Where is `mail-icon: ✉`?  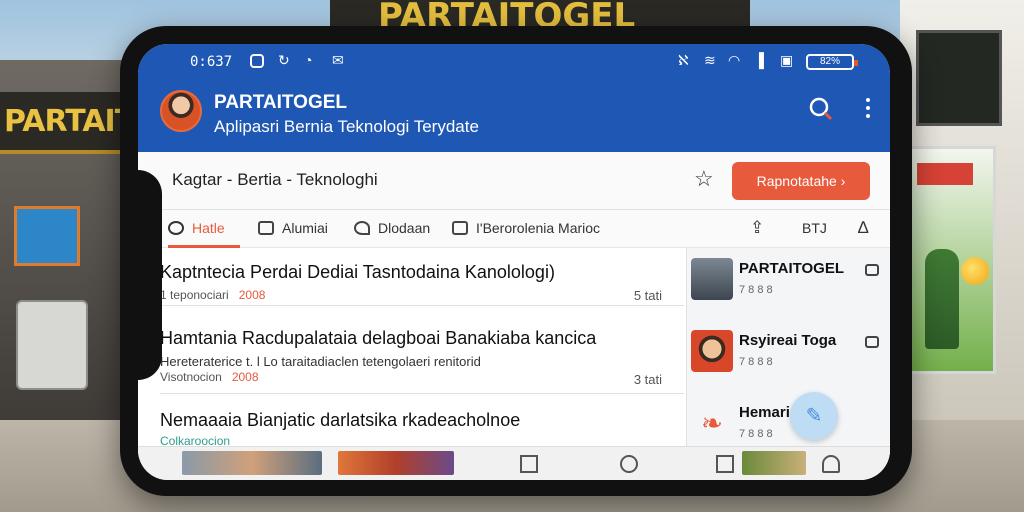
mail-icon: ✉ is located at coordinates (338, 60).